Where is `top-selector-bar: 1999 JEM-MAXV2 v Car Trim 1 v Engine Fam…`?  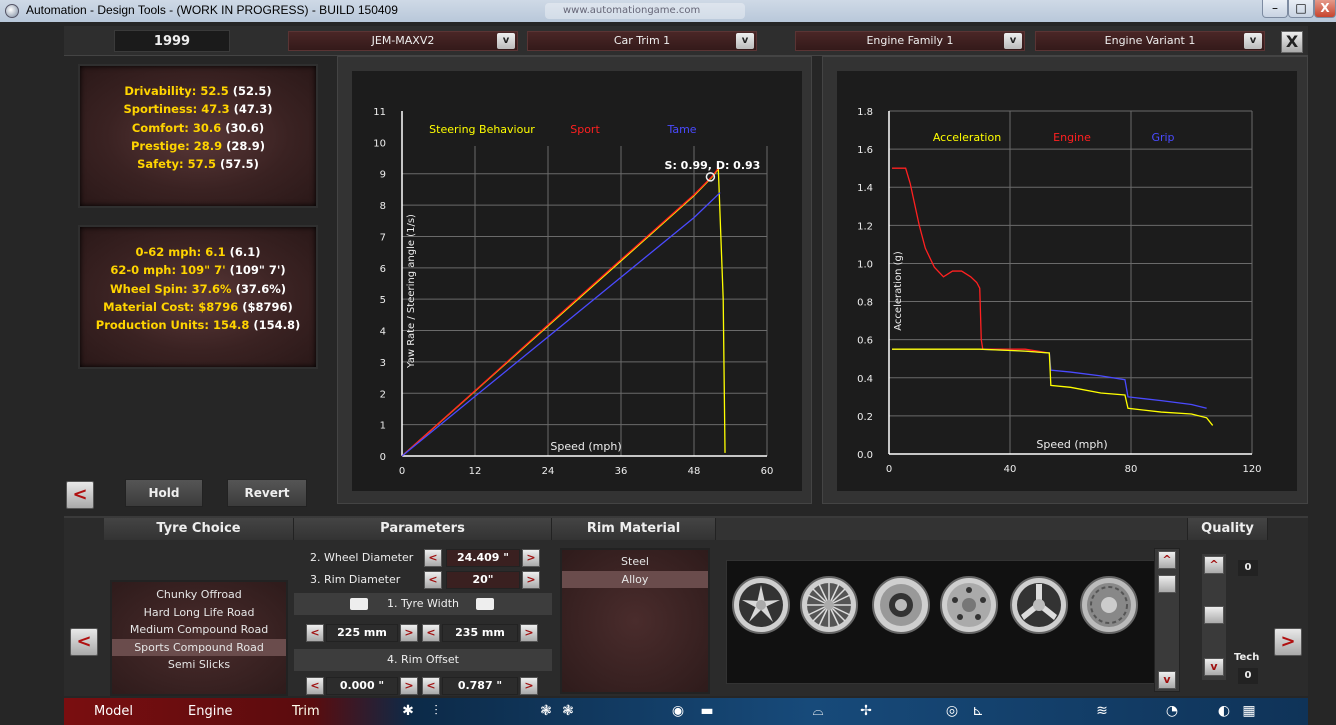 top-selector-bar: 1999 JEM-MAXV2 v Car Trim 1 v Engine Fam… is located at coordinates (686, 41).